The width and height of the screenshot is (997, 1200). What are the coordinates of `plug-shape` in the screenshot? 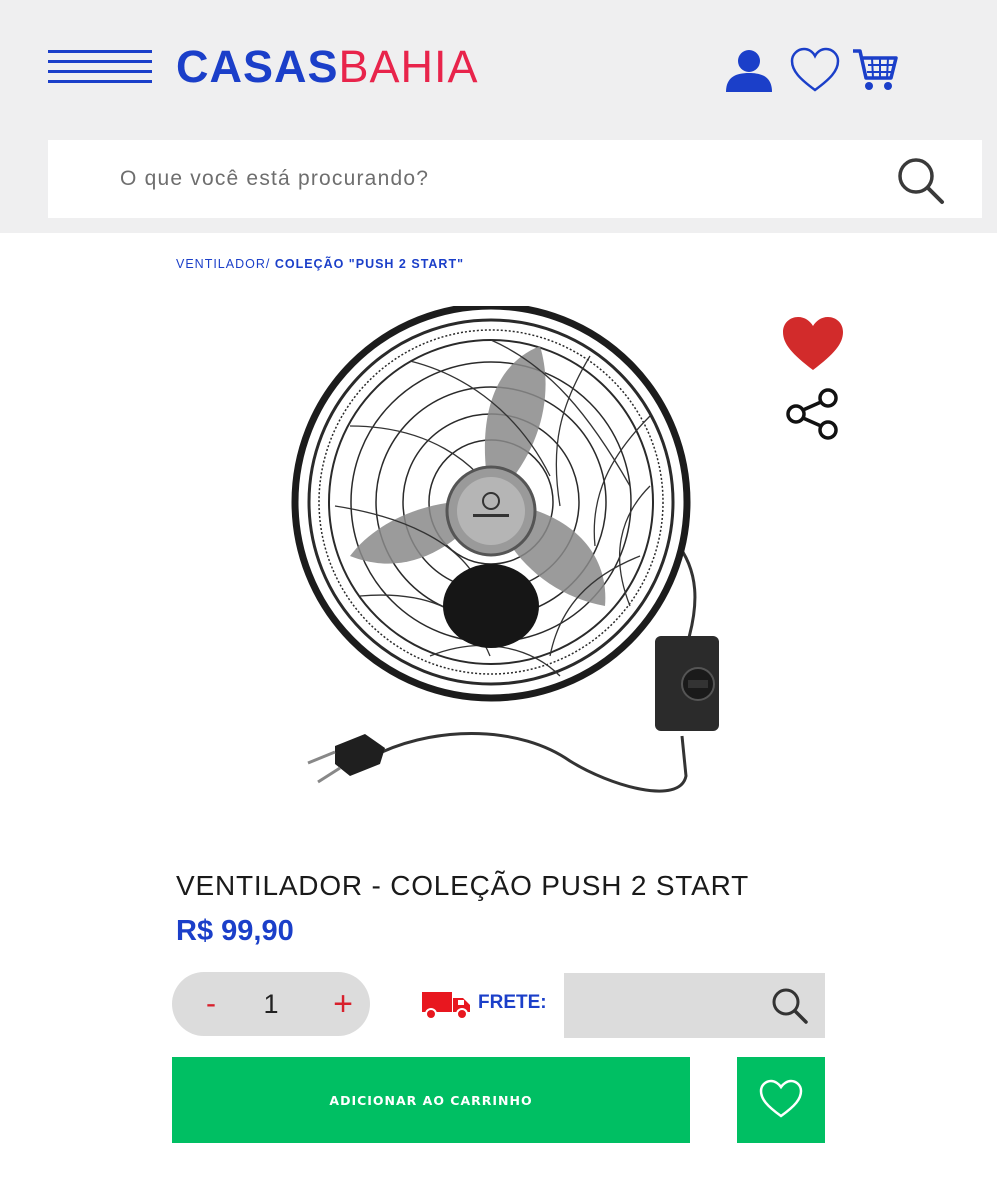 It's located at (346, 759).